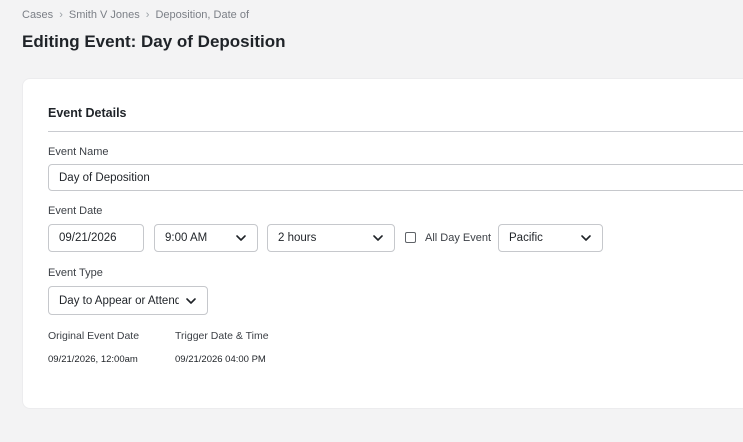 The height and width of the screenshot is (442, 743). I want to click on divider, so click(395, 131).